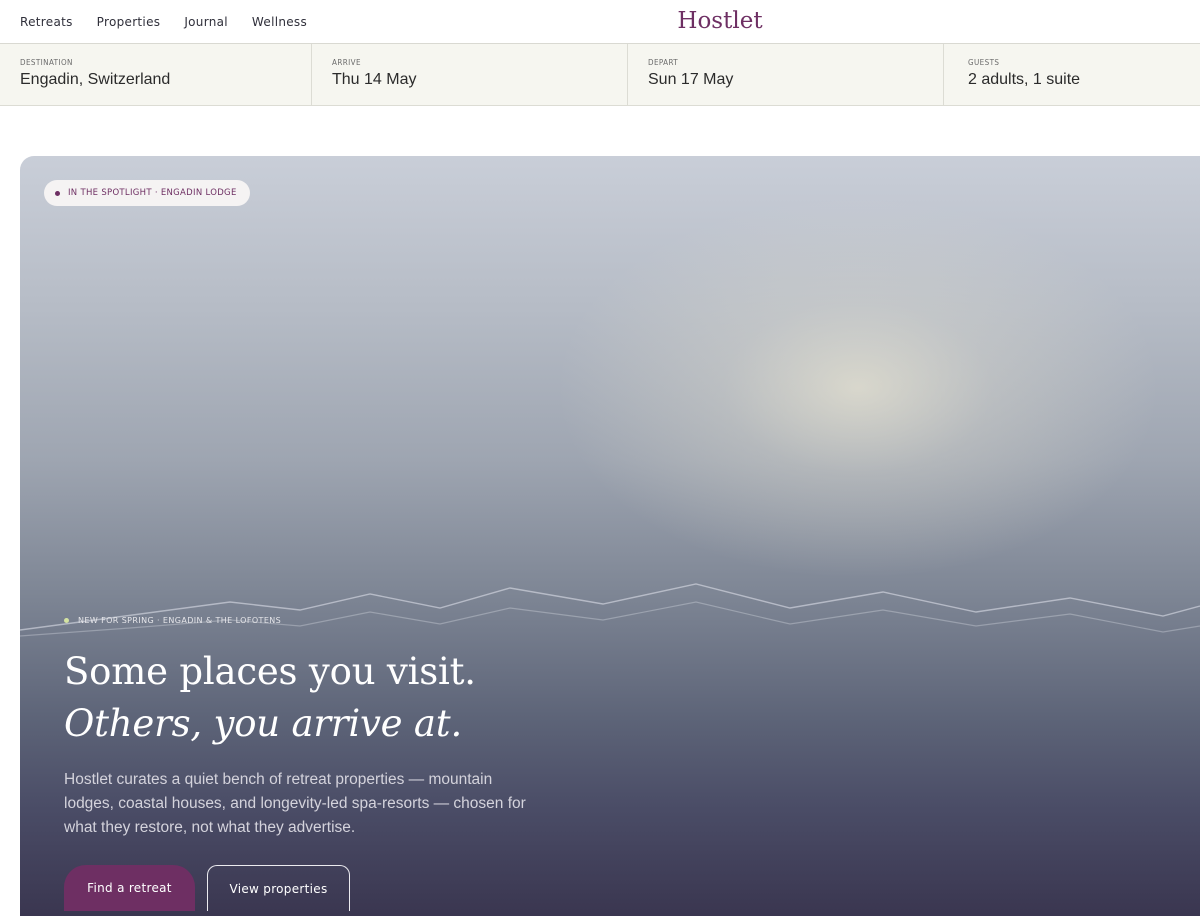 This screenshot has width=1200, height=916. What do you see at coordinates (46, 22) in the screenshot?
I see `nav-link-retreats: Retreats` at bounding box center [46, 22].